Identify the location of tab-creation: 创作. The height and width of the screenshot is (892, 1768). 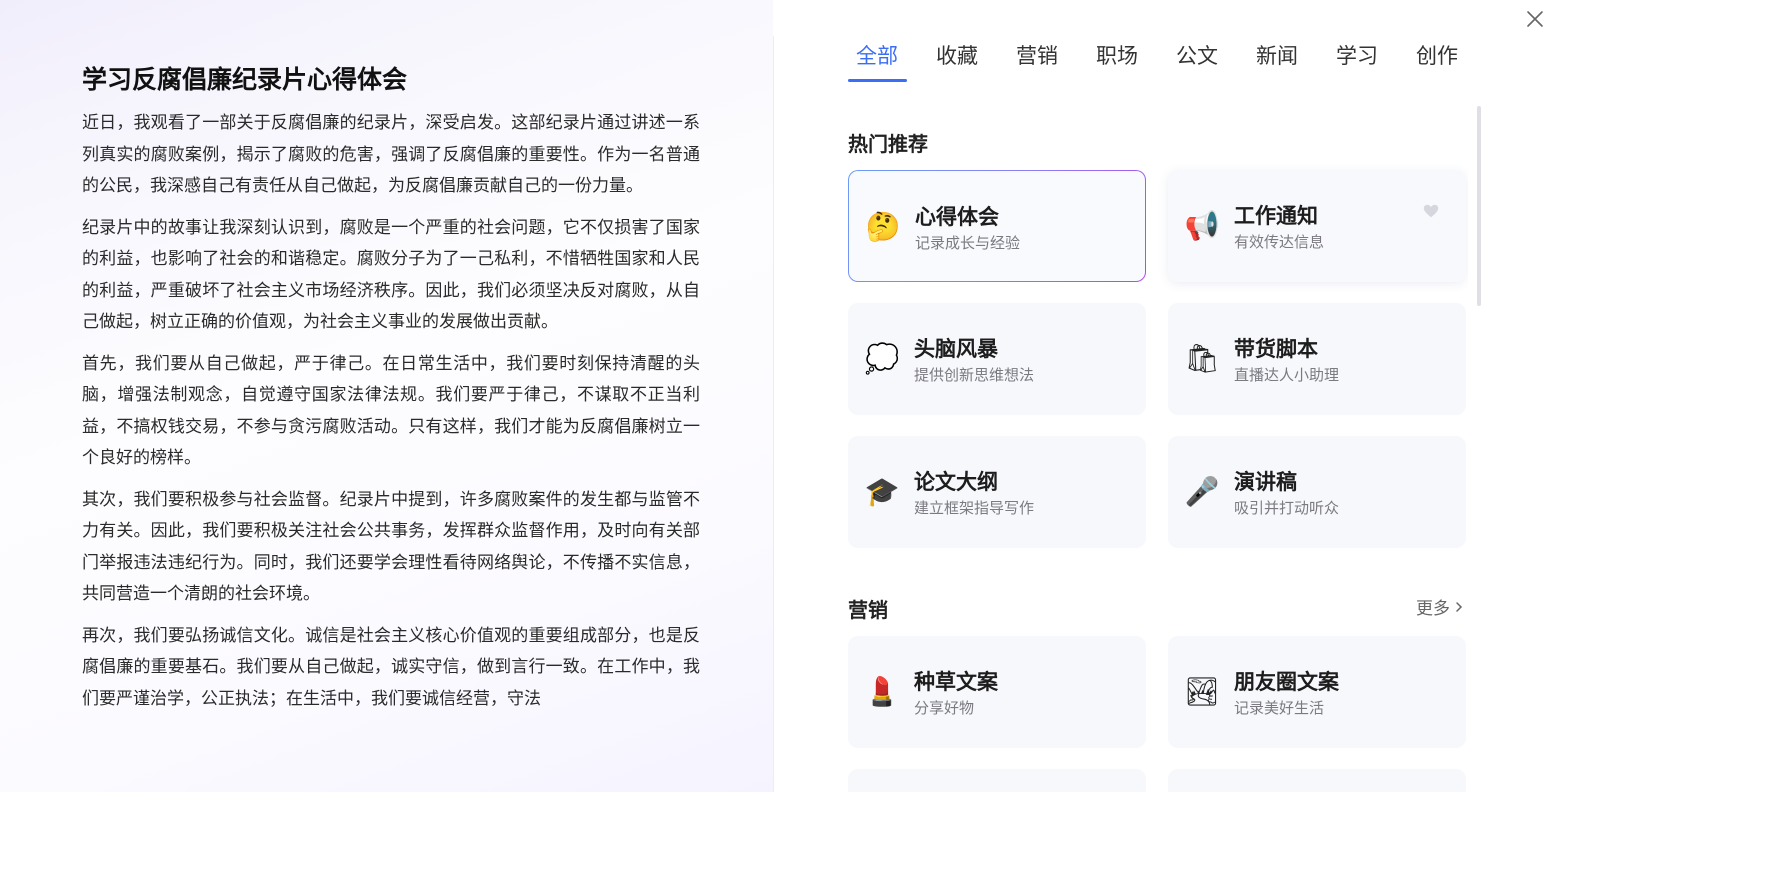
(1448, 62).